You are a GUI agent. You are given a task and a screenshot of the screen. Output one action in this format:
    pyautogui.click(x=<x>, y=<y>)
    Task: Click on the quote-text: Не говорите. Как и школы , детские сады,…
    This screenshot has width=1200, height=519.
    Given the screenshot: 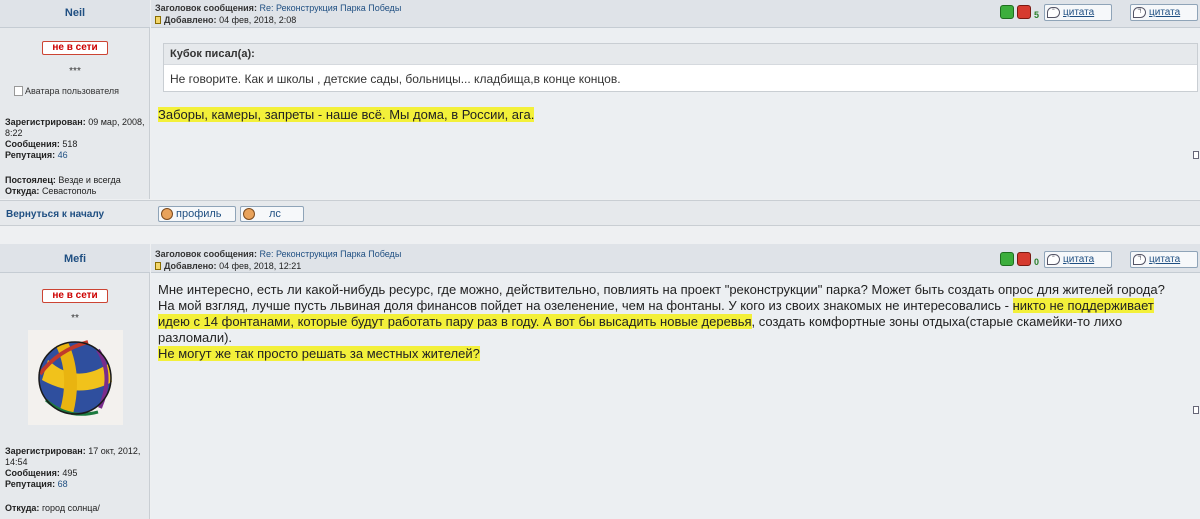 What is the action you would take?
    pyautogui.click(x=395, y=79)
    